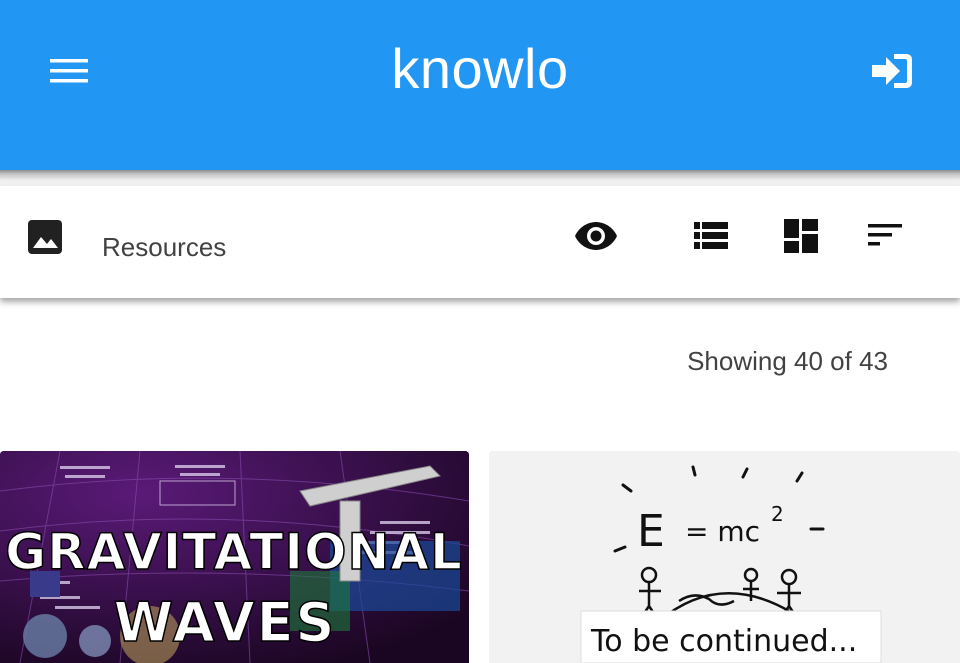 This screenshot has height=663, width=960. What do you see at coordinates (651, 531) in the screenshot?
I see `svg-text: E` at bounding box center [651, 531].